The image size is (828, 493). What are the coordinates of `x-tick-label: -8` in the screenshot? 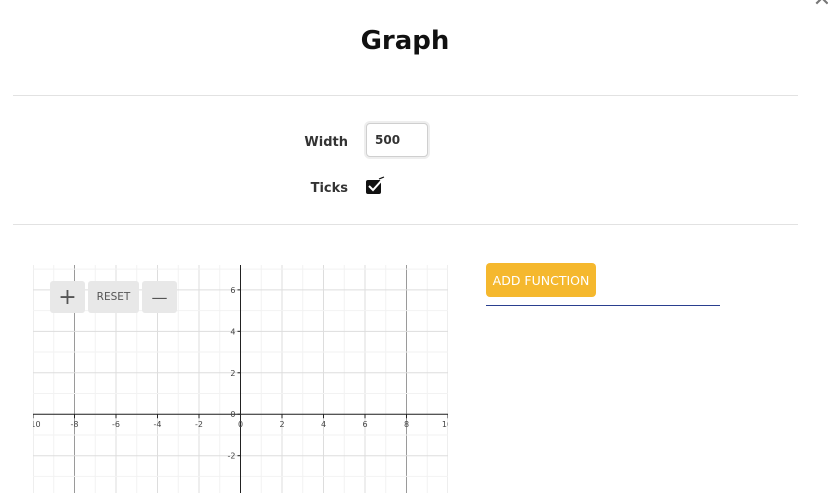 It's located at (75, 424).